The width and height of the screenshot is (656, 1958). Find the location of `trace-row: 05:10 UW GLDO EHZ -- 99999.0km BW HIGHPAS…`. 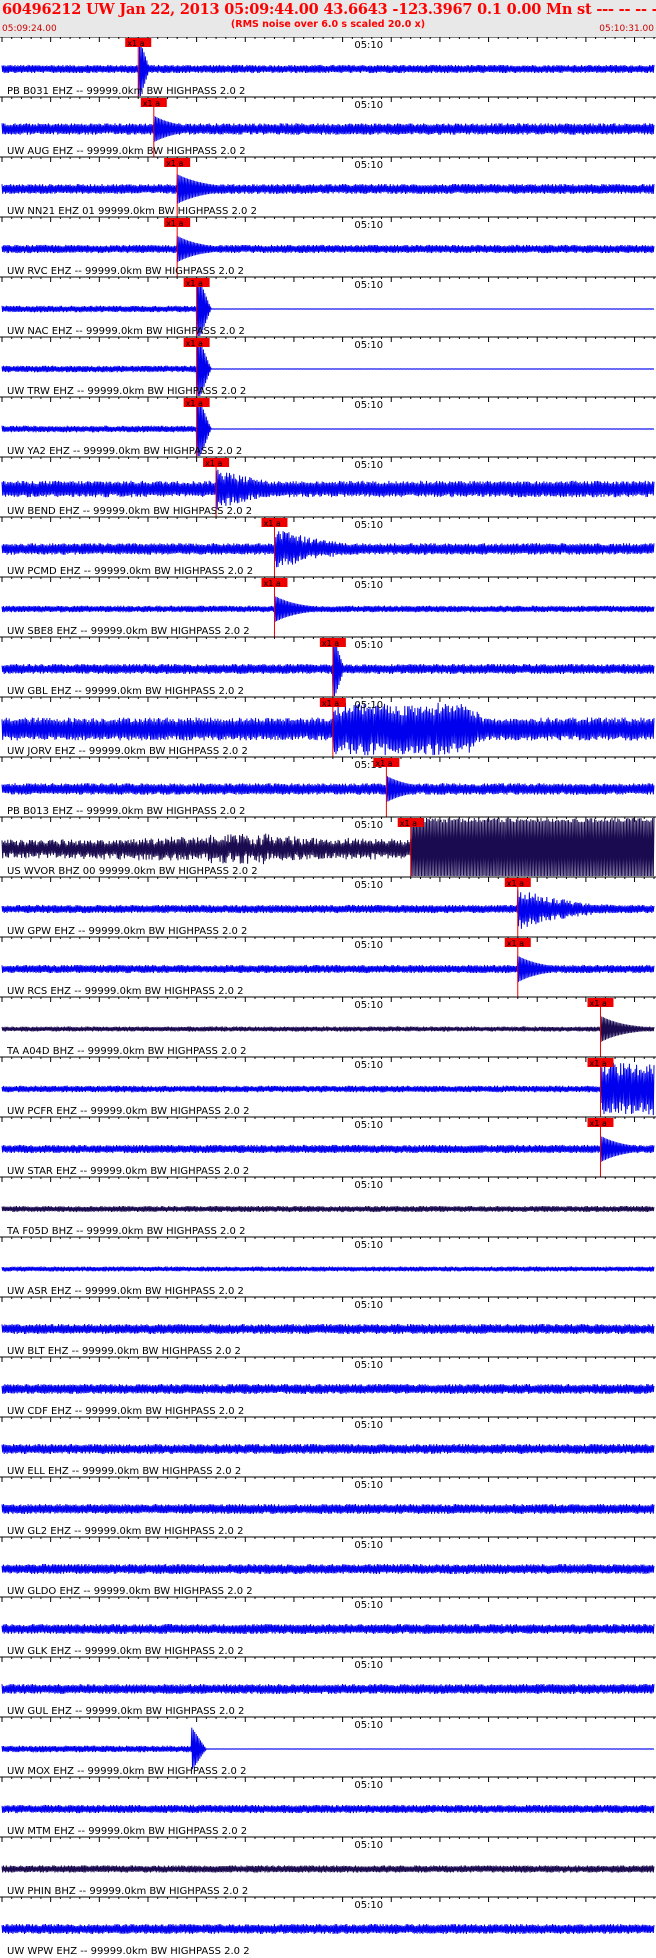

trace-row: 05:10 UW GLDO EHZ -- 99999.0km BW HIGHPAS… is located at coordinates (328, 1566).